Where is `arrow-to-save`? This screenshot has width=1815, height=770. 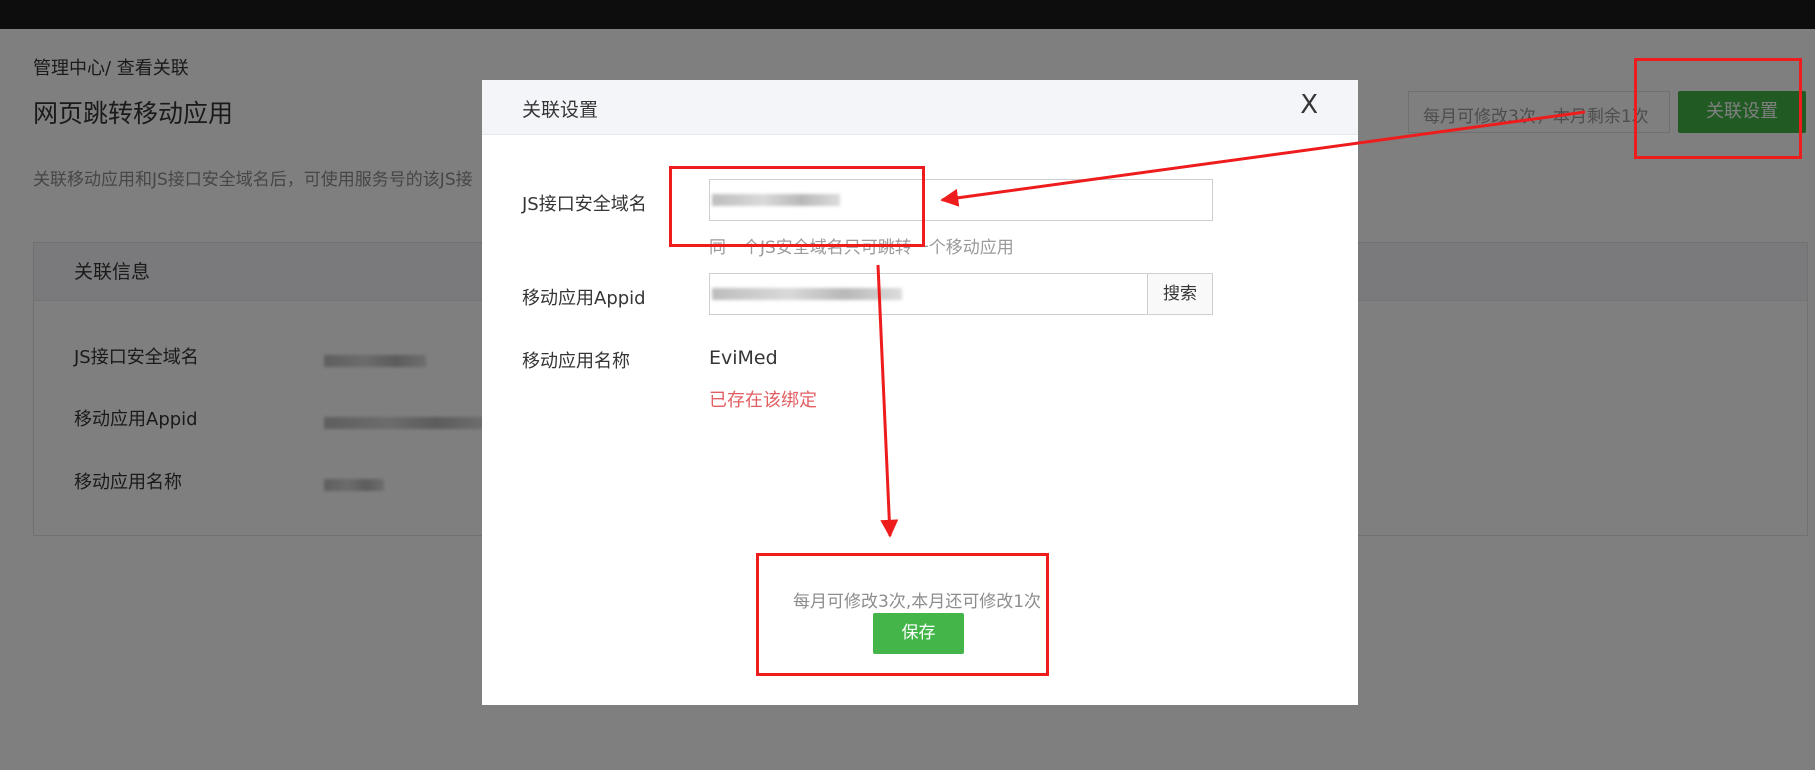 arrow-to-save is located at coordinates (887, 401).